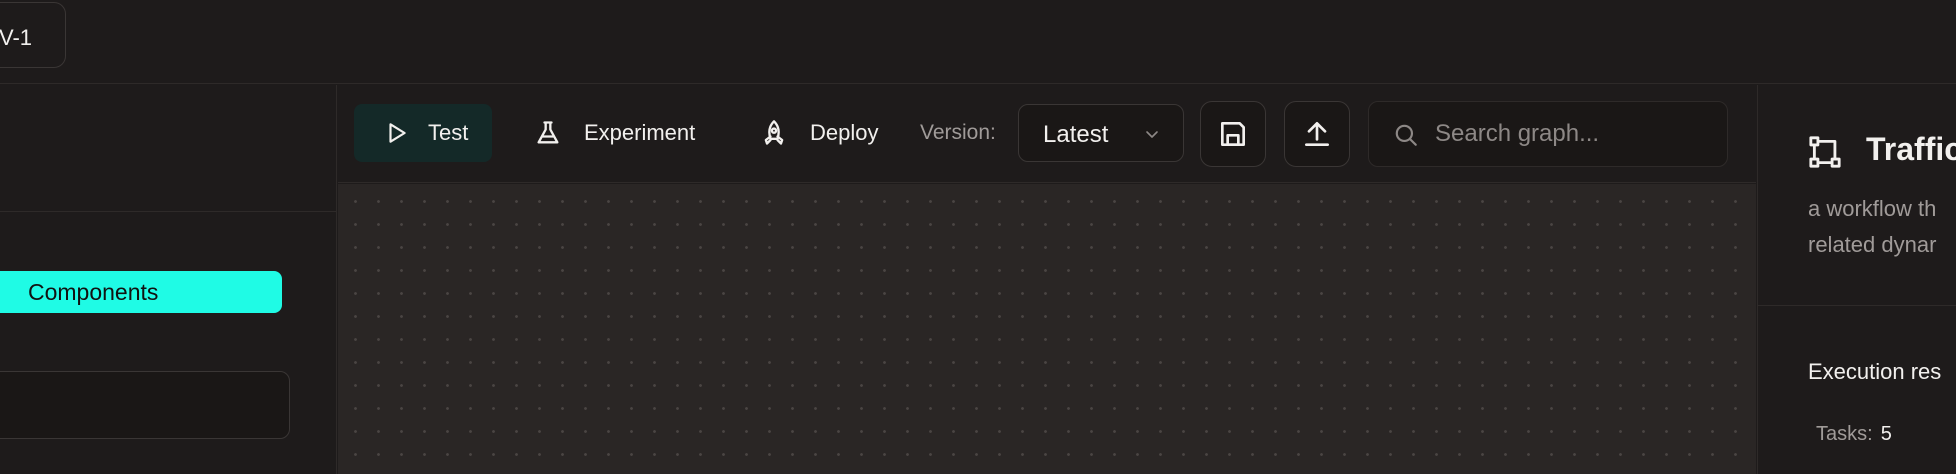 The image size is (1956, 474). I want to click on left-panel-divider, so click(168, 211).